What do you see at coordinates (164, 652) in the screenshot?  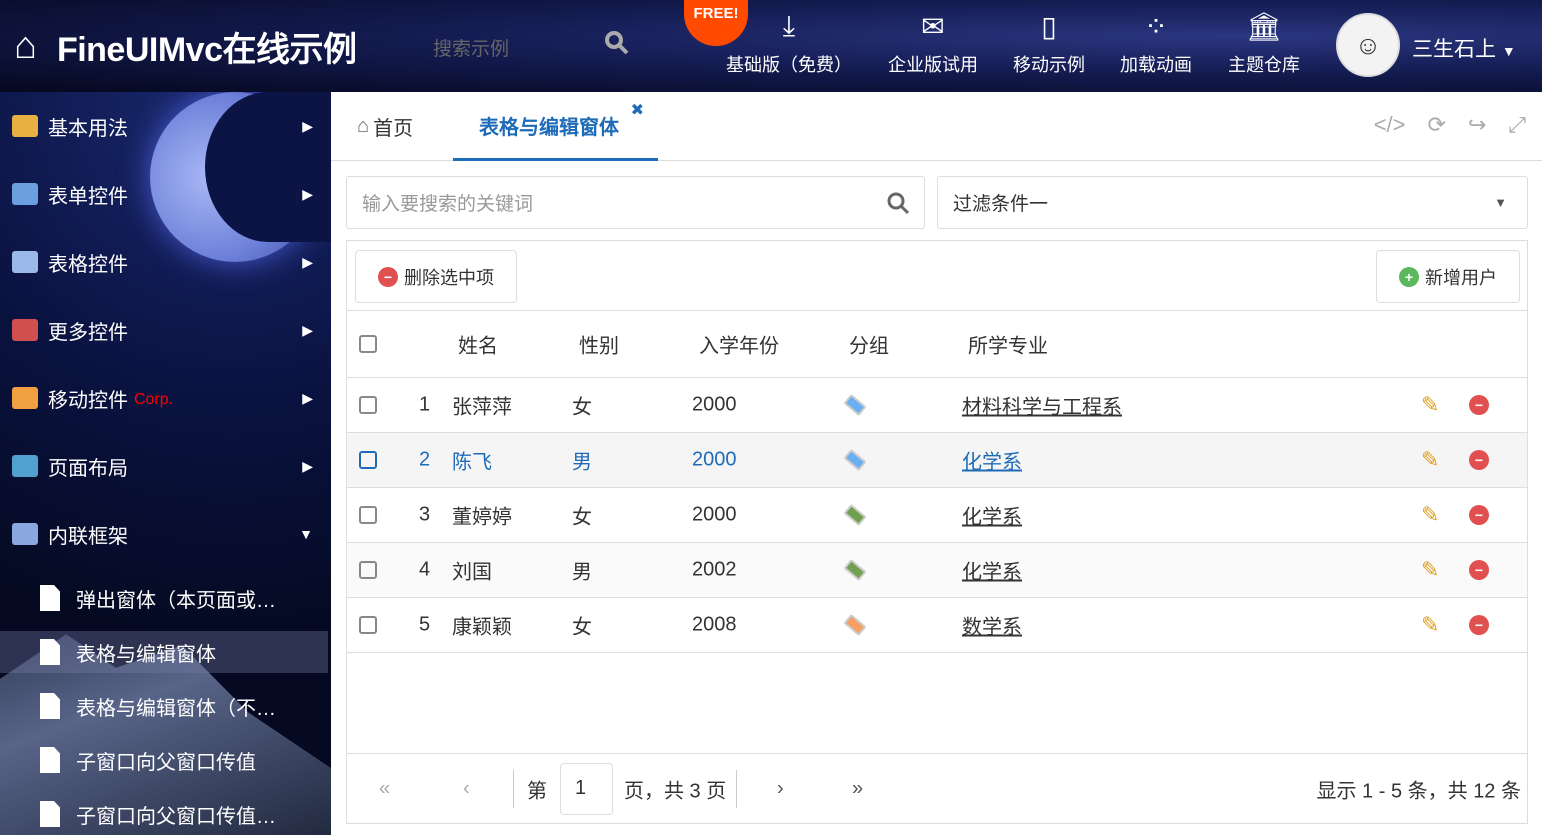 I see `sidebar-subitem: 表格与编辑窗体` at bounding box center [164, 652].